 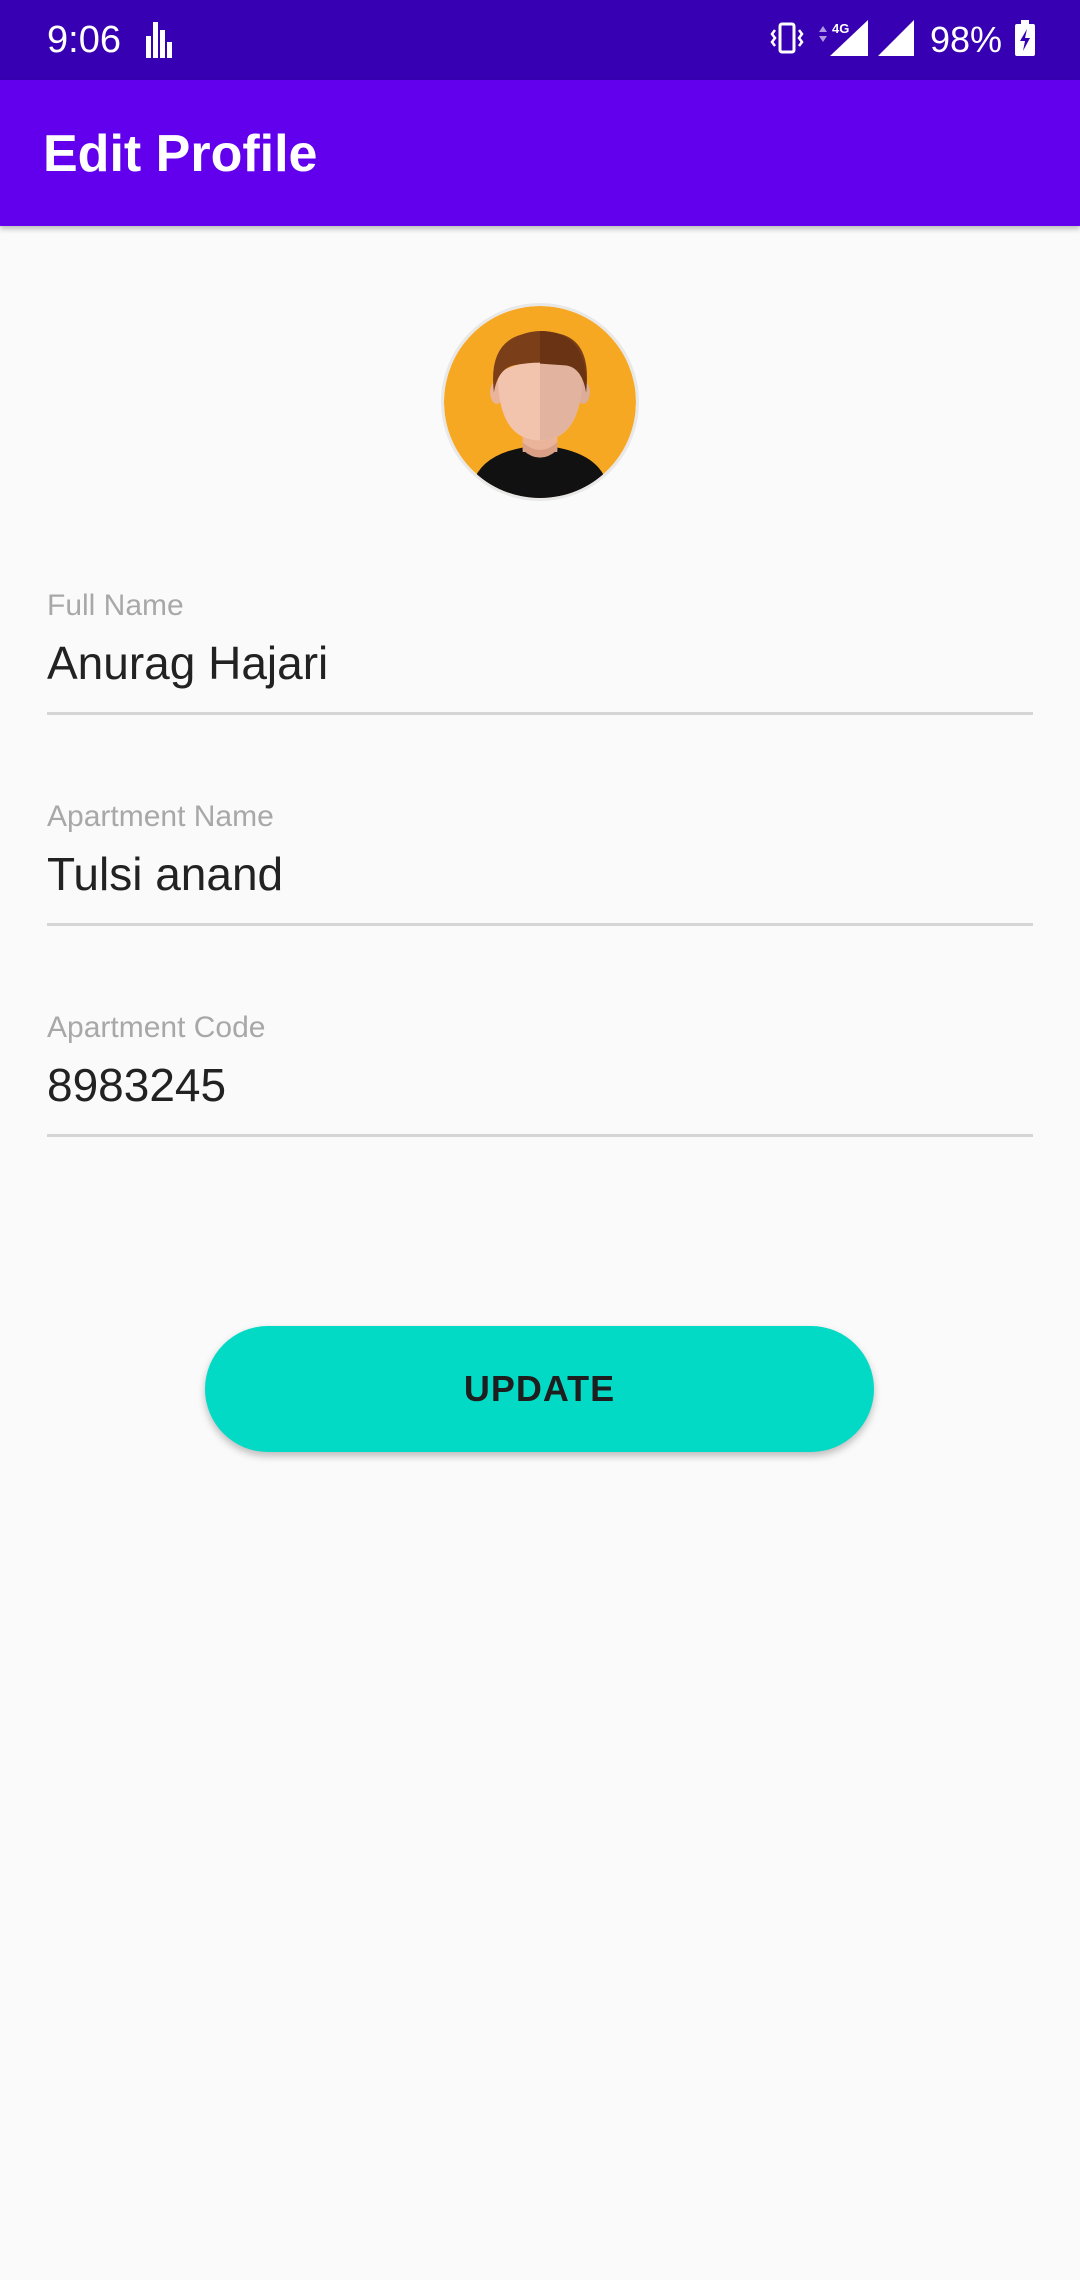 What do you see at coordinates (540, 874) in the screenshot?
I see `apartment-name-input` at bounding box center [540, 874].